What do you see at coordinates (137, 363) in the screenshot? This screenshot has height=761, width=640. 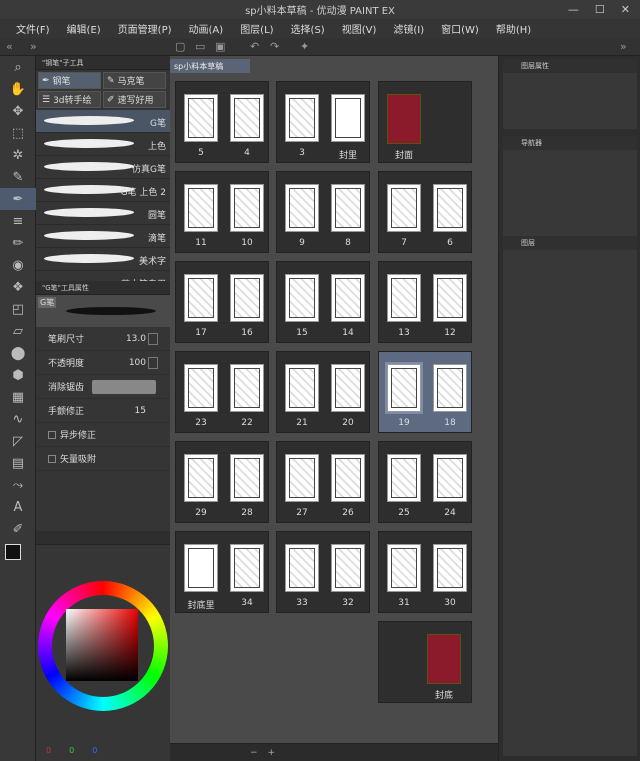 I see `prop-value: 100` at bounding box center [137, 363].